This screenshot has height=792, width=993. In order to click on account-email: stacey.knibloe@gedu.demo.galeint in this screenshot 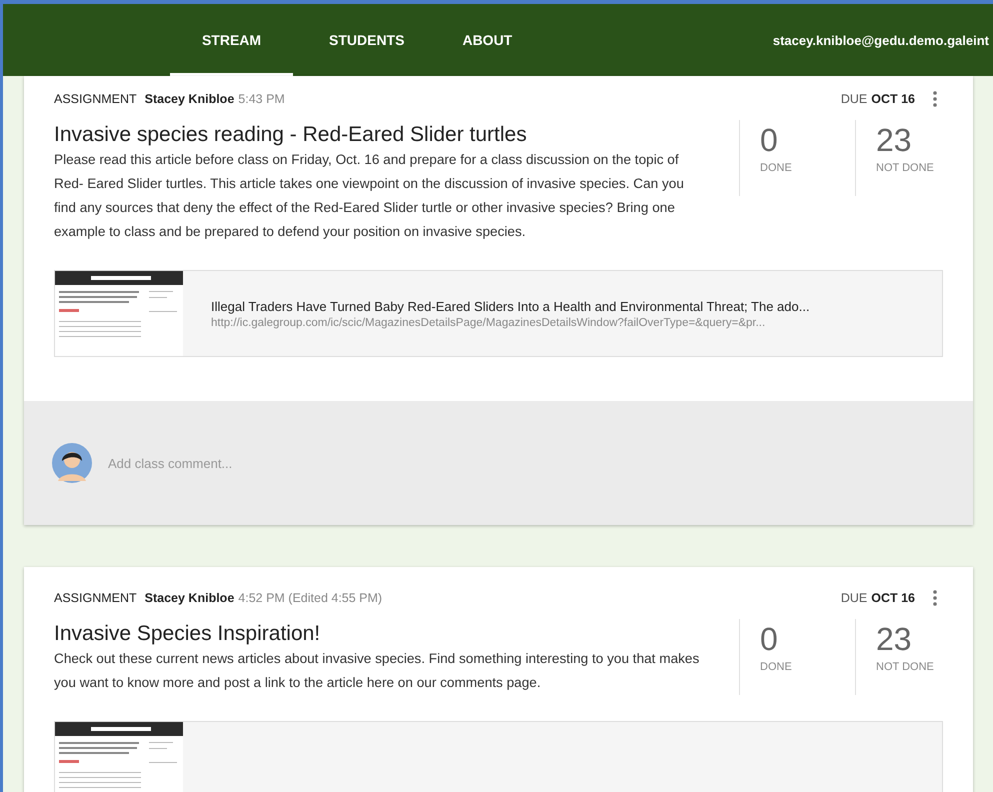, I will do `click(880, 40)`.